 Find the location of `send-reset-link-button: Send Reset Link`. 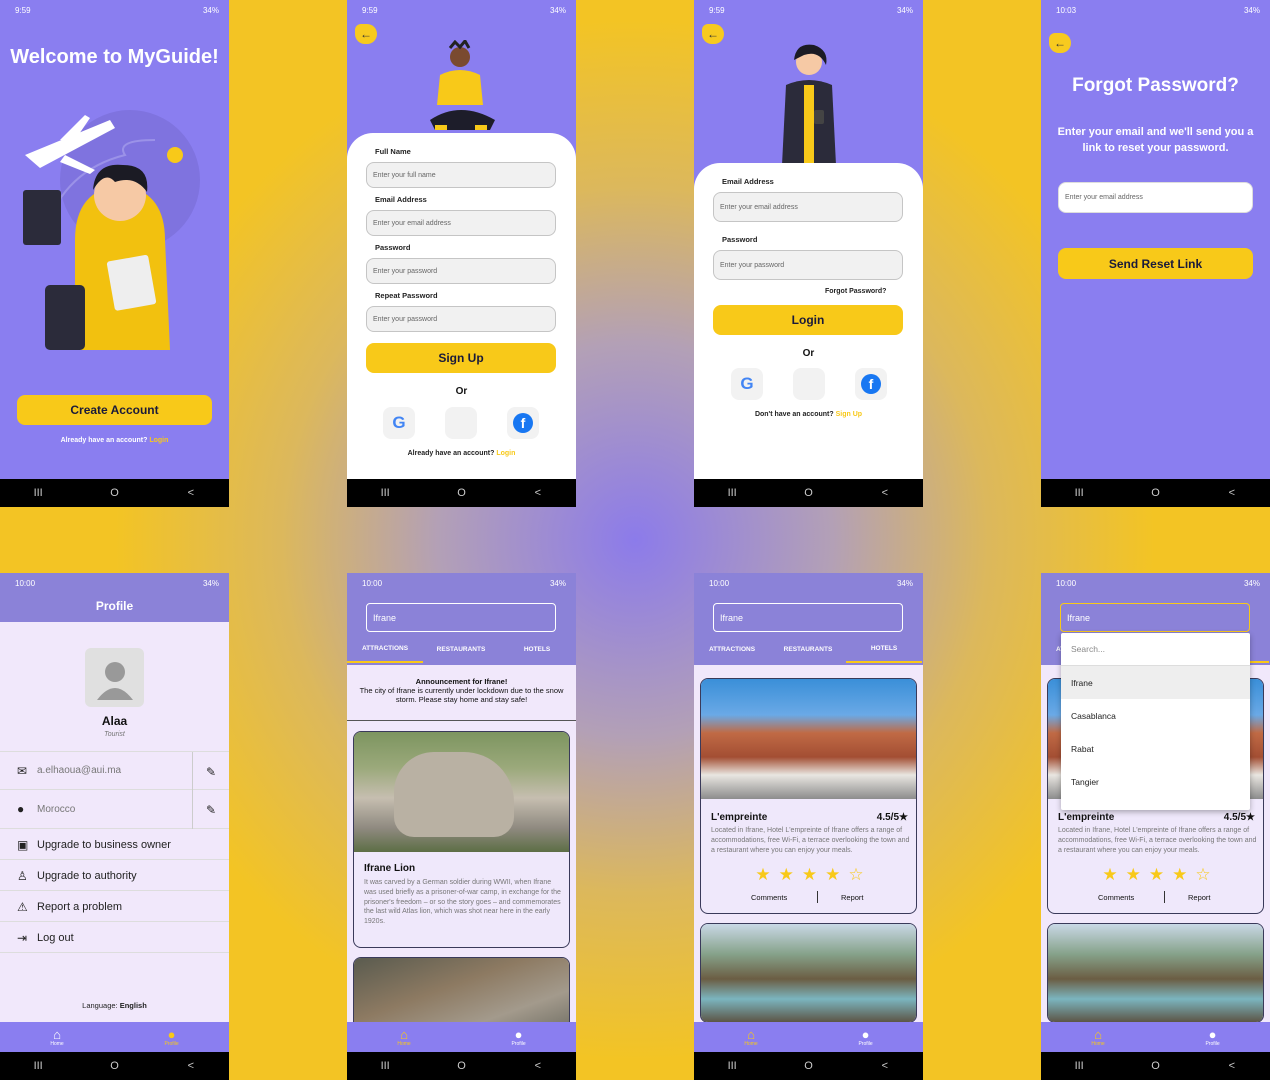

send-reset-link-button: Send Reset Link is located at coordinates (1155, 263).